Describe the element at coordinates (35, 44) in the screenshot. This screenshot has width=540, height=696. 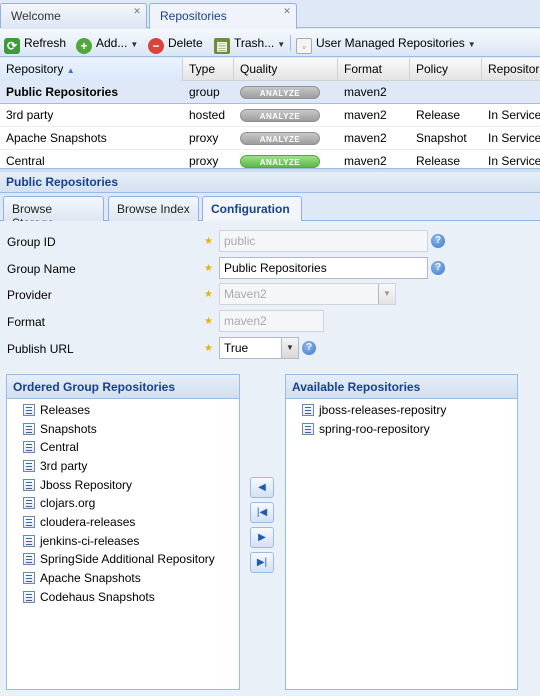
I see `refresh-button: ⟳ Refresh` at that location.